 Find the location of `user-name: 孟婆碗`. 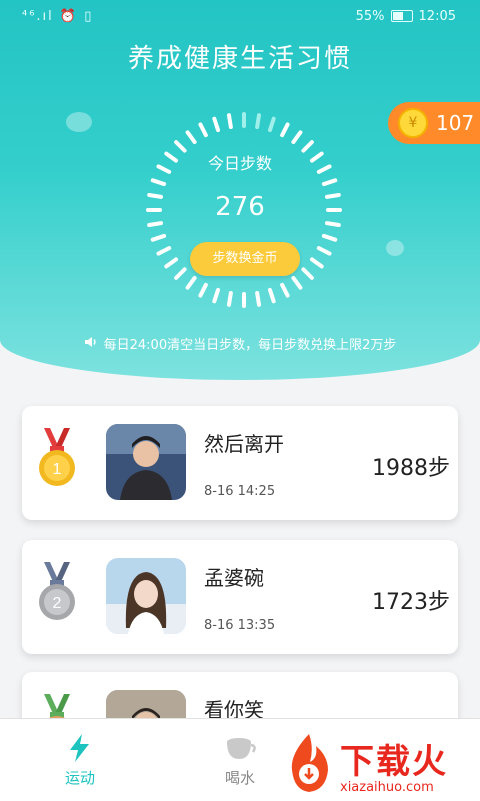

user-name: 孟婆碗 is located at coordinates (234, 578).